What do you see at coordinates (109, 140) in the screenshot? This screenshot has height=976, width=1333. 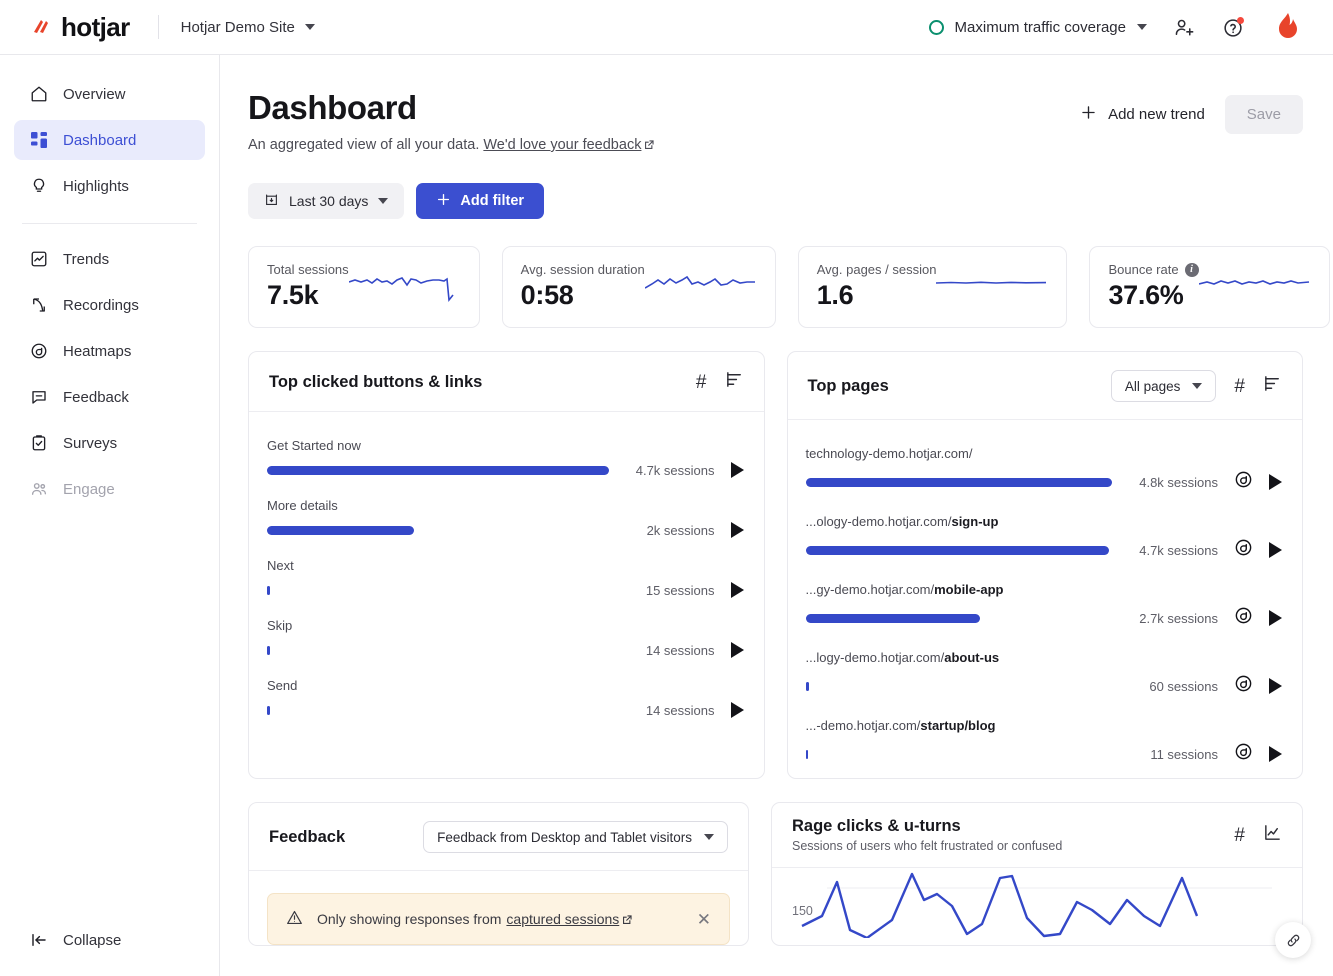 I see `sidebar-item-dashboard: Dashboard` at bounding box center [109, 140].